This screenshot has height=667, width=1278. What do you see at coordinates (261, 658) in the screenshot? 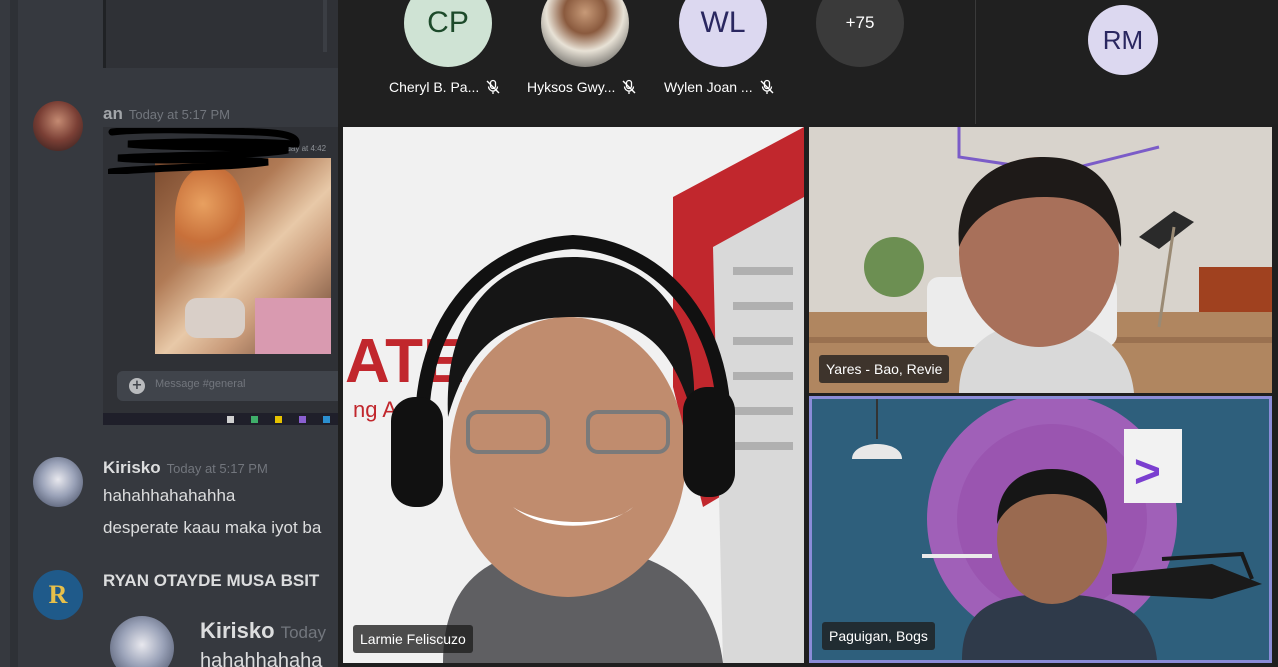
I see `message-text: hahahhahaha` at bounding box center [261, 658].